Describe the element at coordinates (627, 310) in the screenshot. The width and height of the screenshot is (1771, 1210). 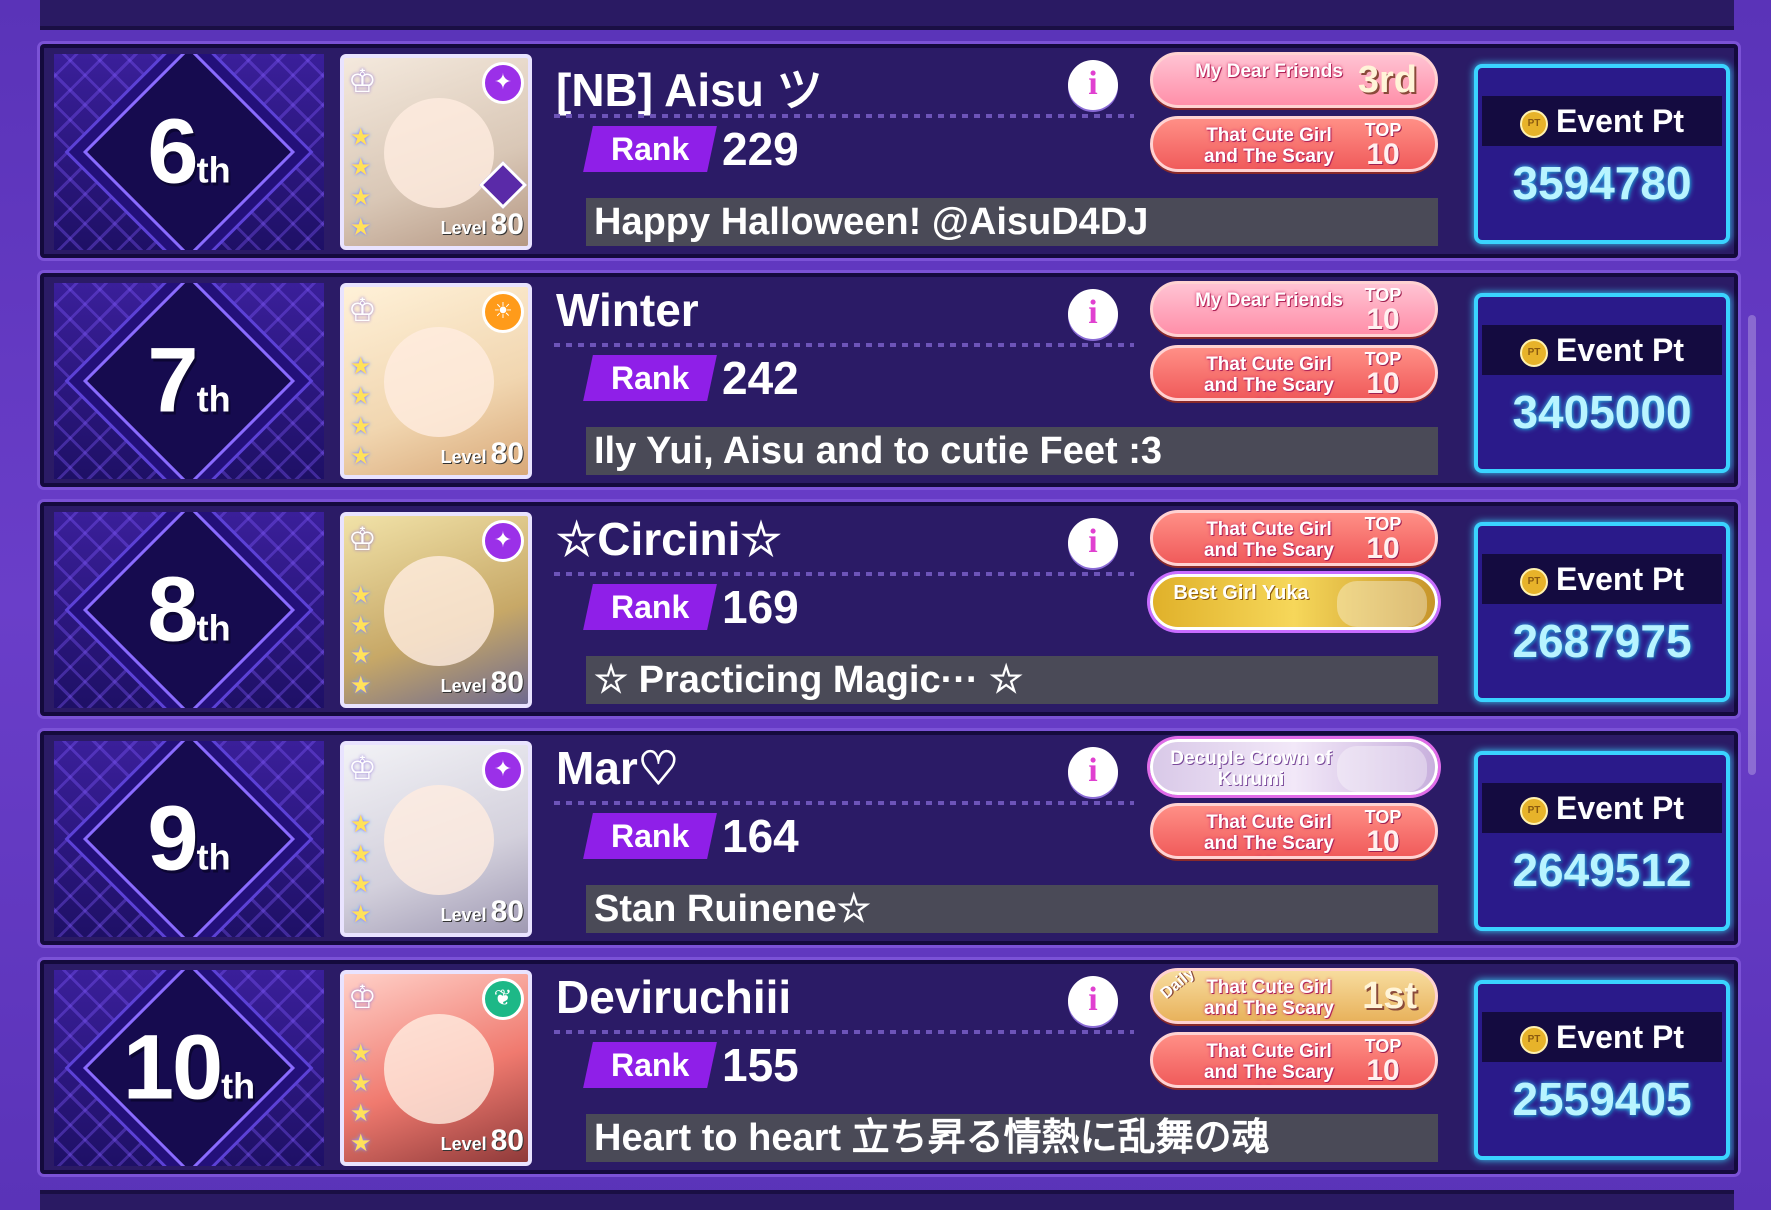
I see `player-name: Winter` at that location.